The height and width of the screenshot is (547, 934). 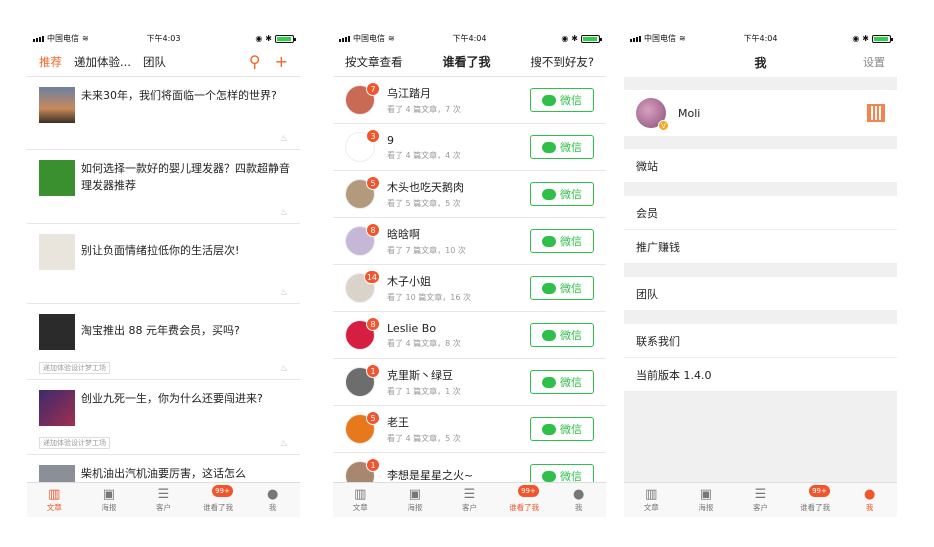 I want to click on viewer-row: 8 Leslie Bo 看了 4 篇文章，8 次 微信, so click(x=469, y=335).